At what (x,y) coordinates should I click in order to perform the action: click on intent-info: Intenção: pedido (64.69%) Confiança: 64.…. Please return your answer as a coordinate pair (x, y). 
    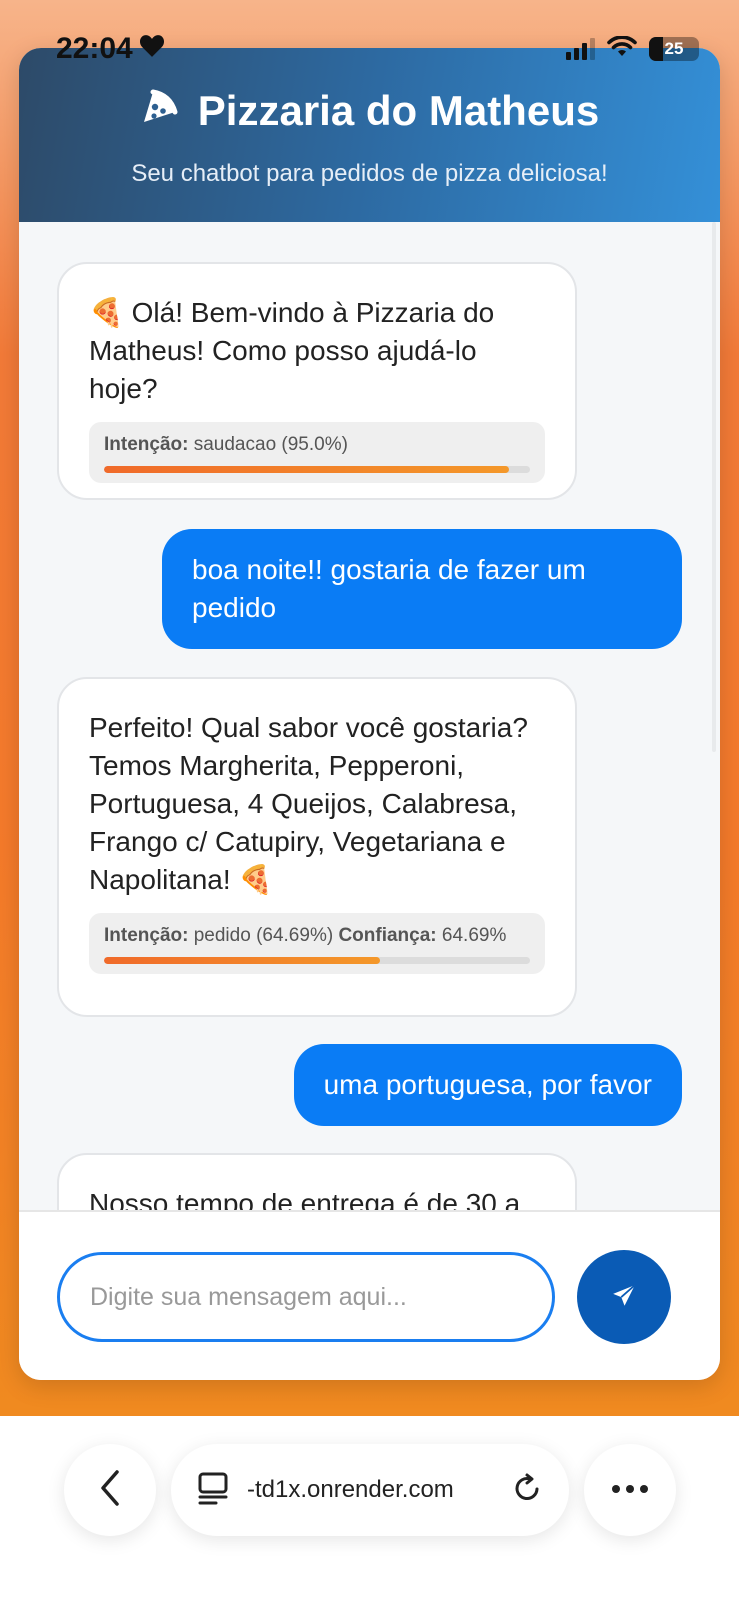
    Looking at the image, I should click on (317, 943).